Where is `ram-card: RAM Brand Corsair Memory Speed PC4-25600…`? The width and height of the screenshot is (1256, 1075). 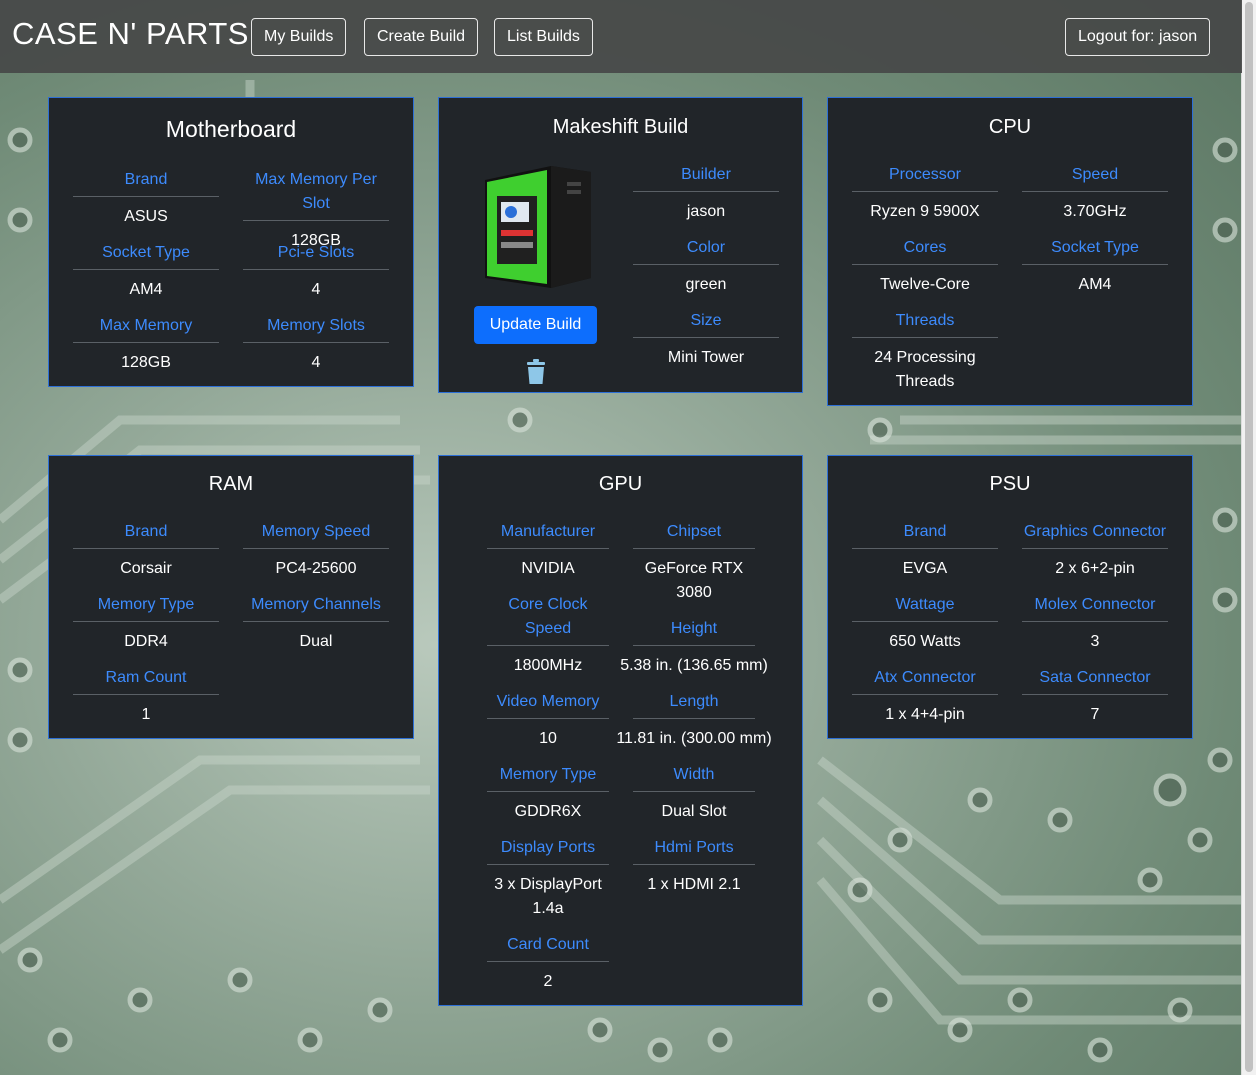
ram-card: RAM Brand Corsair Memory Speed PC4-25600… is located at coordinates (231, 597).